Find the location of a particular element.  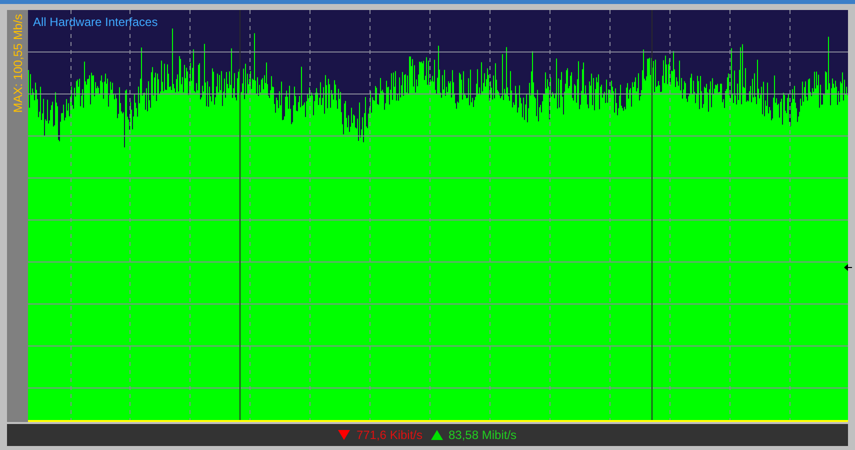

upload-rate: 83,58 Mibit/s is located at coordinates (482, 435).